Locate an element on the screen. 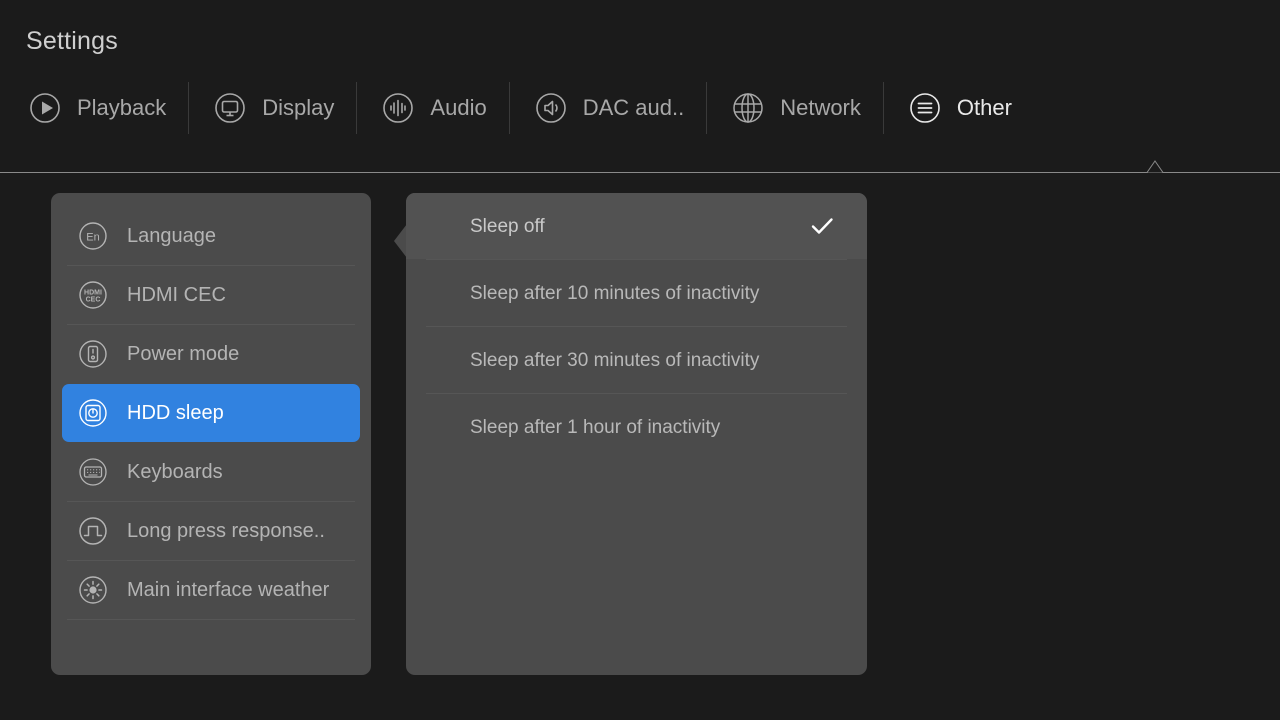 The width and height of the screenshot is (1280, 720). language-en-icon: En is located at coordinates (93, 236).